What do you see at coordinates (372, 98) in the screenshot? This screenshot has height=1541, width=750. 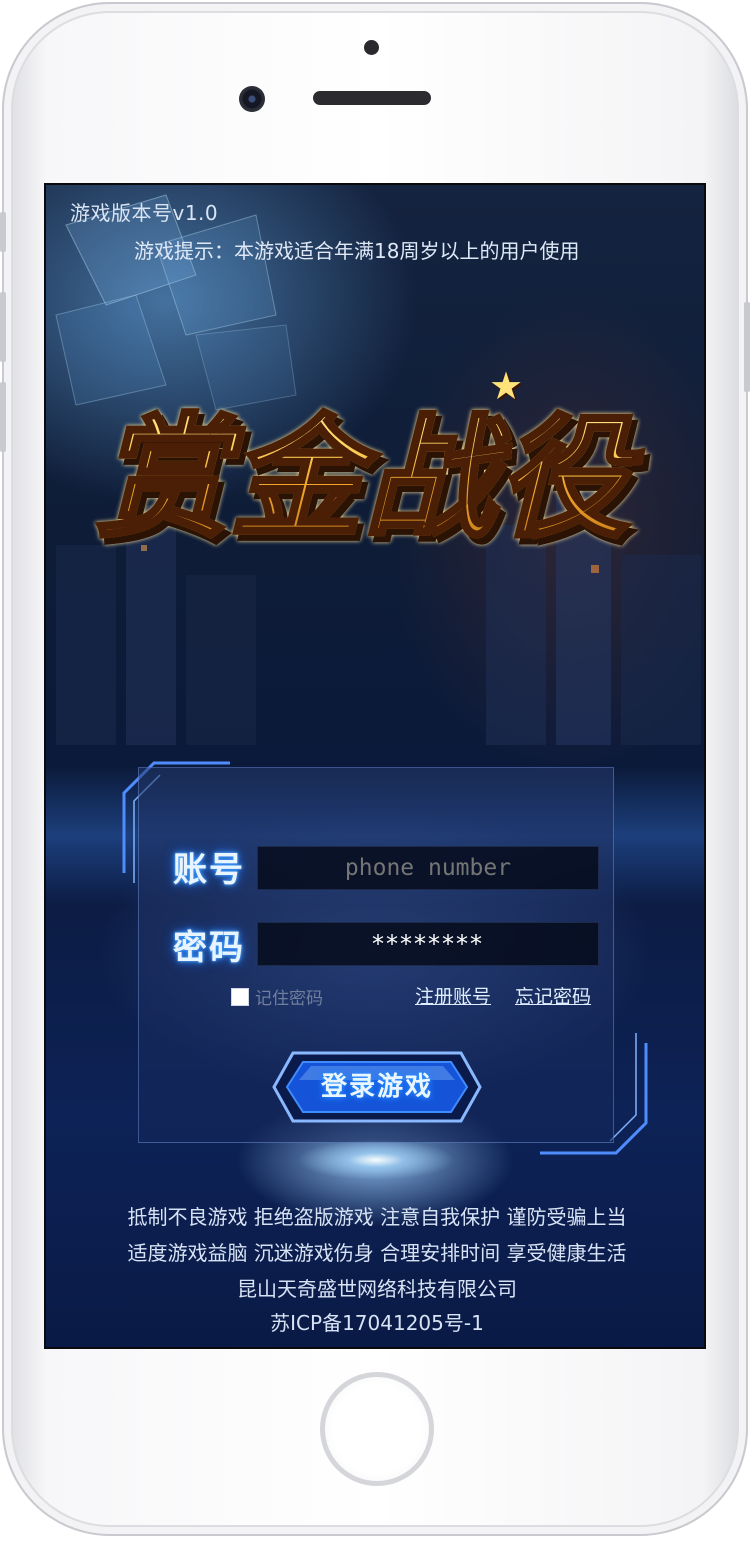 I see `speaker-icon` at bounding box center [372, 98].